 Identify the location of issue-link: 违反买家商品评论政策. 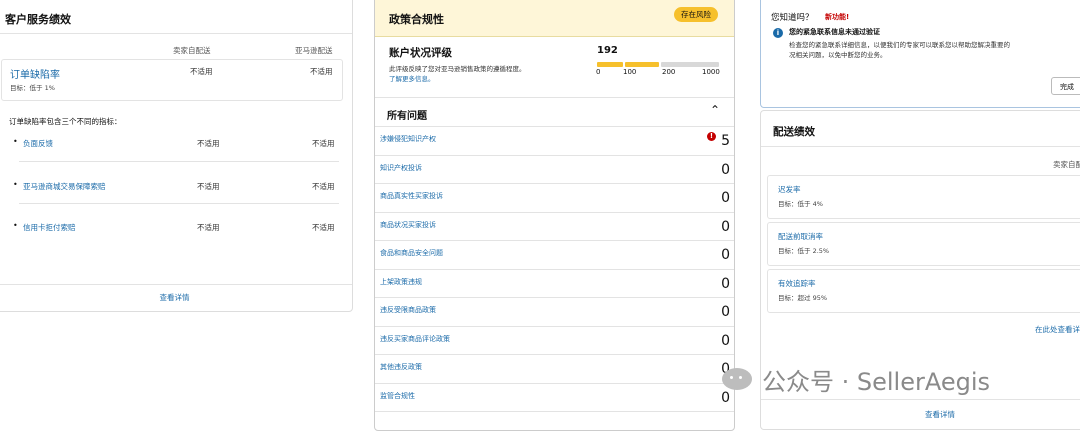
(415, 339).